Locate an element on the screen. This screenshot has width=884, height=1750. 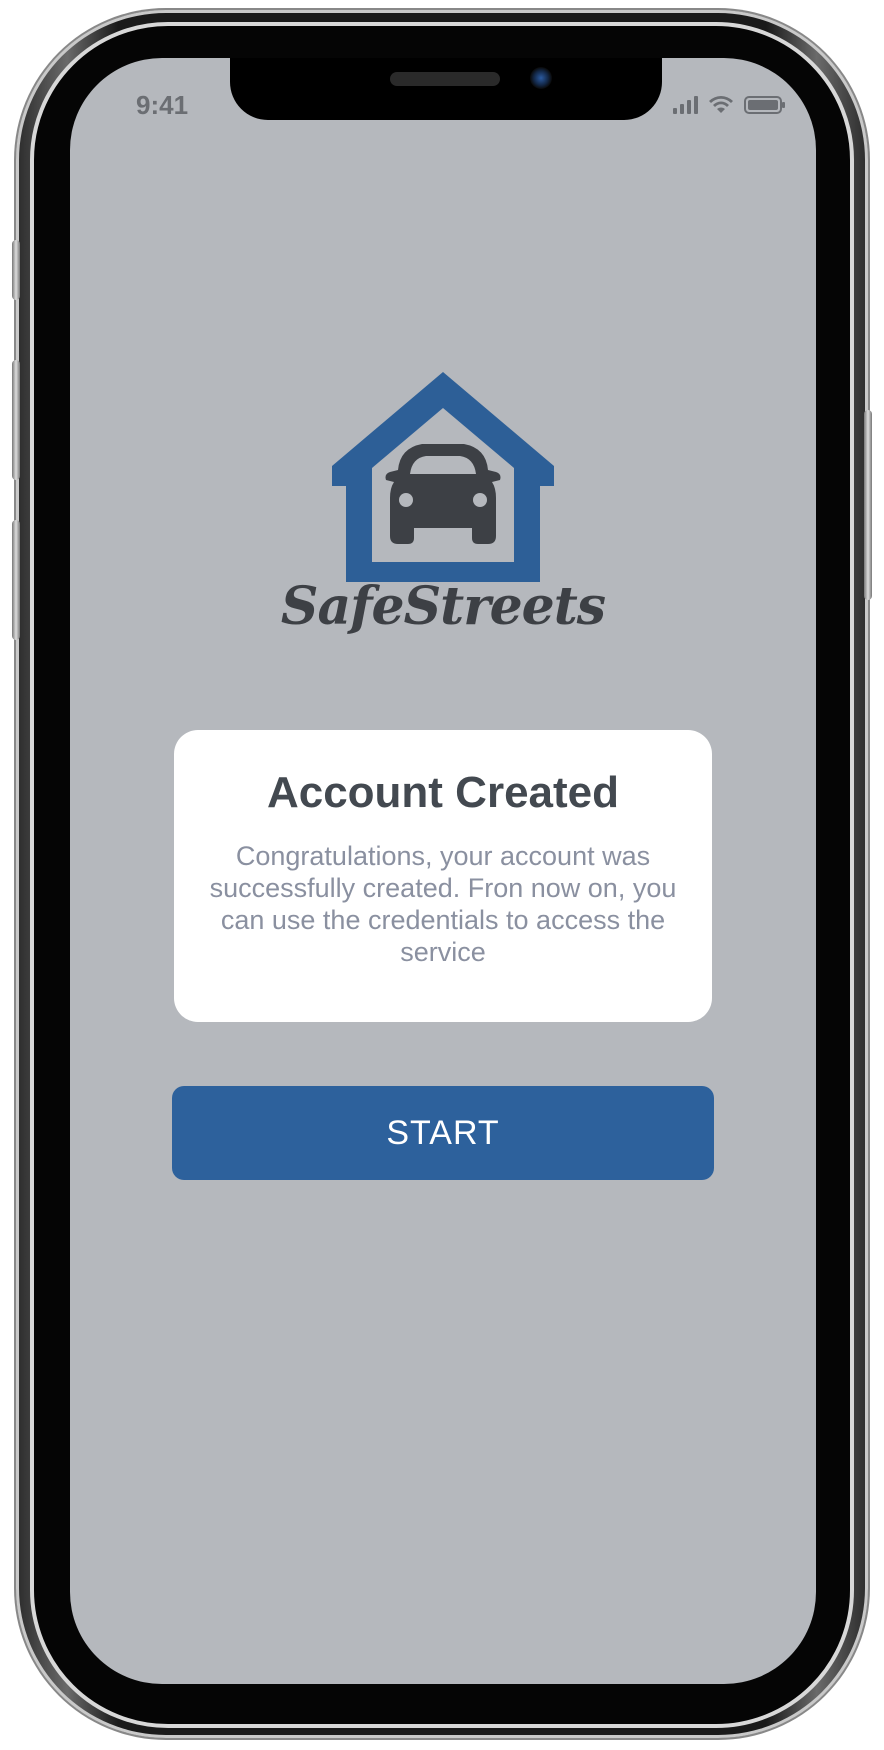
start-button: START is located at coordinates (443, 1133).